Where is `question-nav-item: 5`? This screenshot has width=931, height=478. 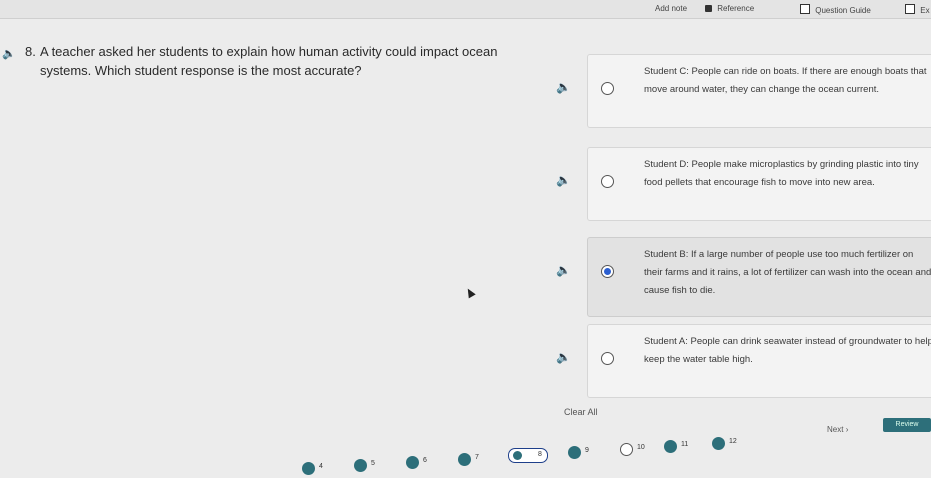 question-nav-item: 5 is located at coordinates (369, 466).